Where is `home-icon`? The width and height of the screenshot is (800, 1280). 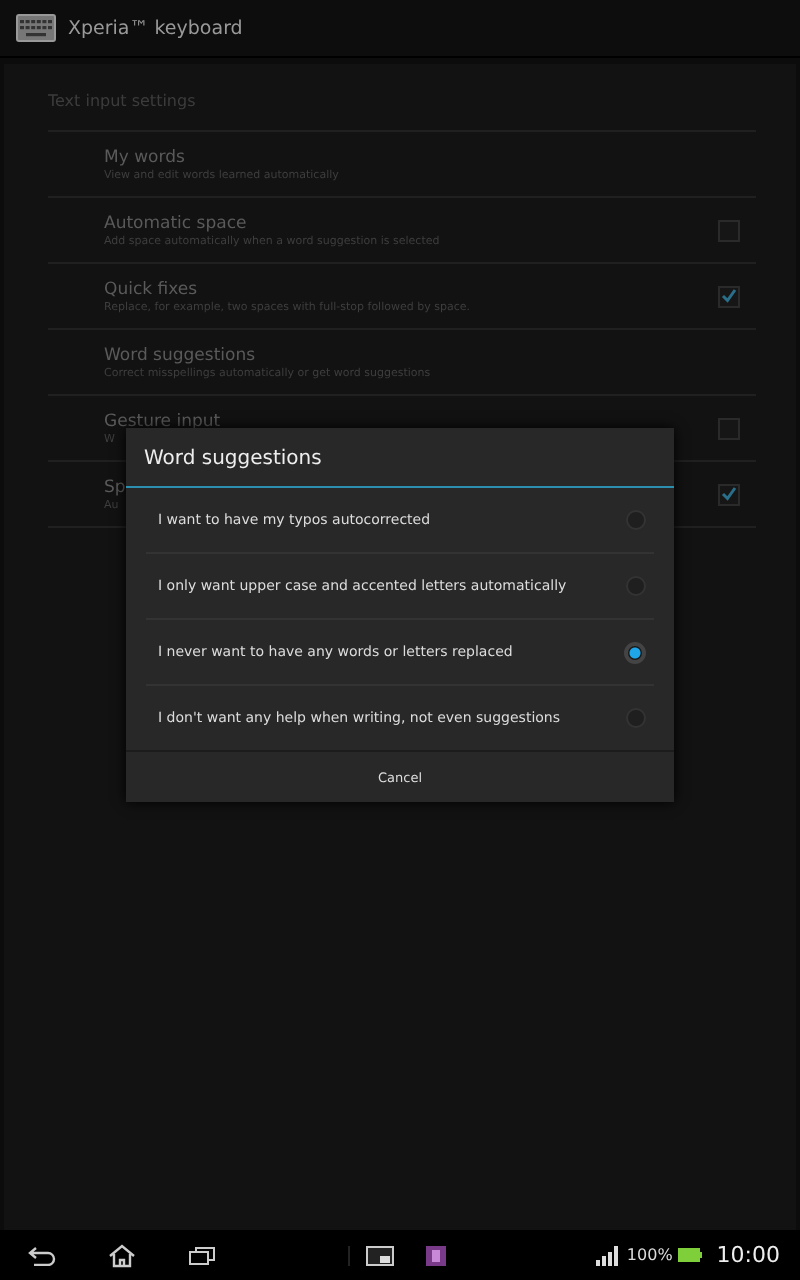 home-icon is located at coordinates (122, 1255).